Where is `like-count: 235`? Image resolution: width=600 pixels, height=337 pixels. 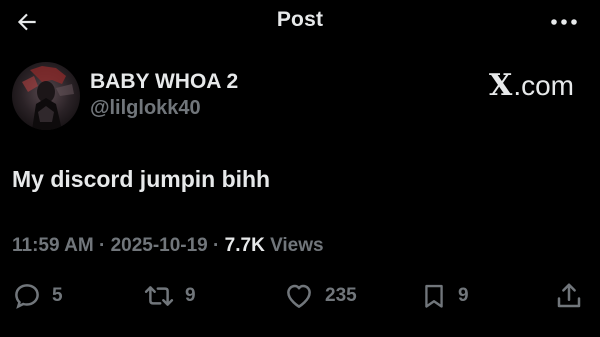 like-count: 235 is located at coordinates (341, 295).